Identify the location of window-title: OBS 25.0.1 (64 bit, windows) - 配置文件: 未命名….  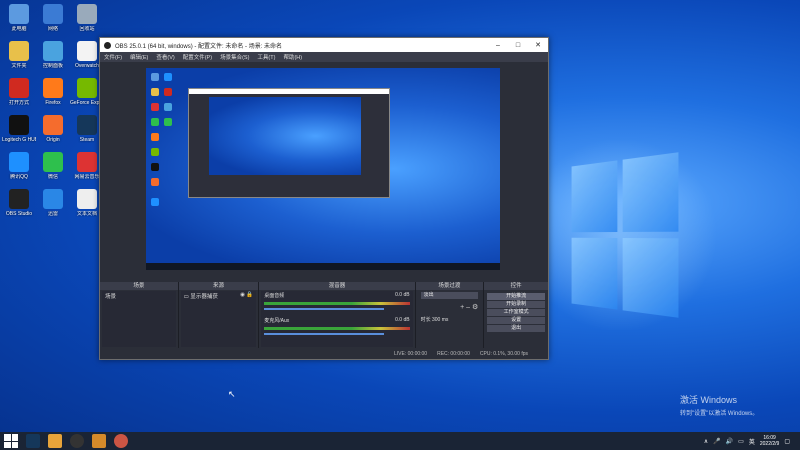
(199, 46).